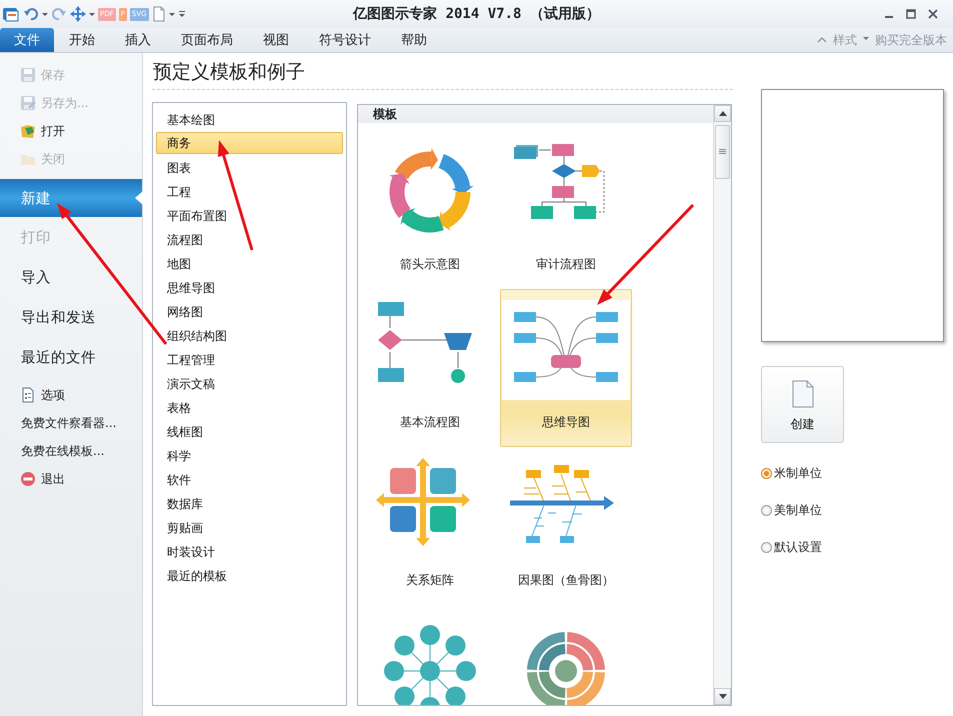 This screenshot has width=953, height=716. What do you see at coordinates (430, 580) in the screenshot?
I see `template-label: 关系矩阵` at bounding box center [430, 580].